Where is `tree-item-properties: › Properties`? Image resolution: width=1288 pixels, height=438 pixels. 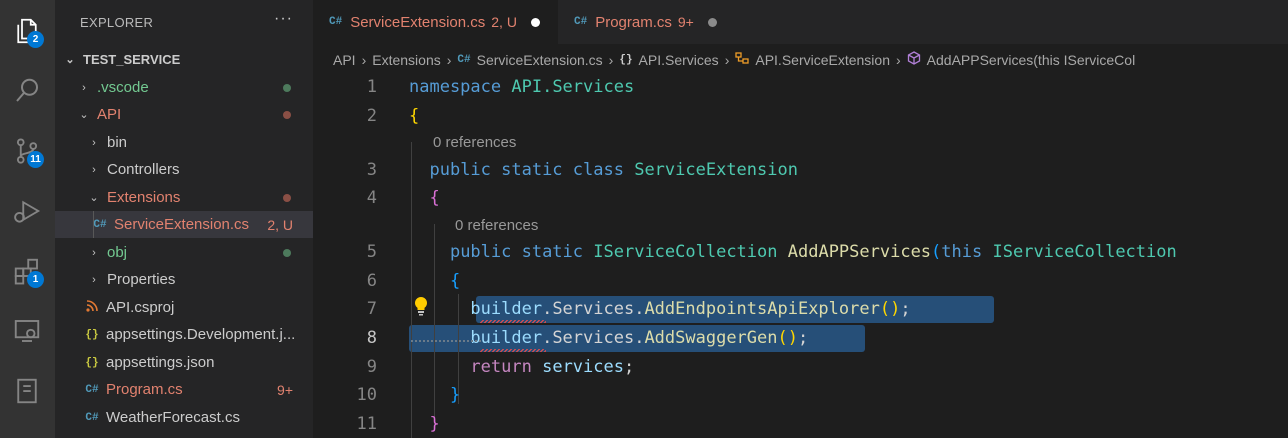 tree-item-properties: › Properties is located at coordinates (184, 279).